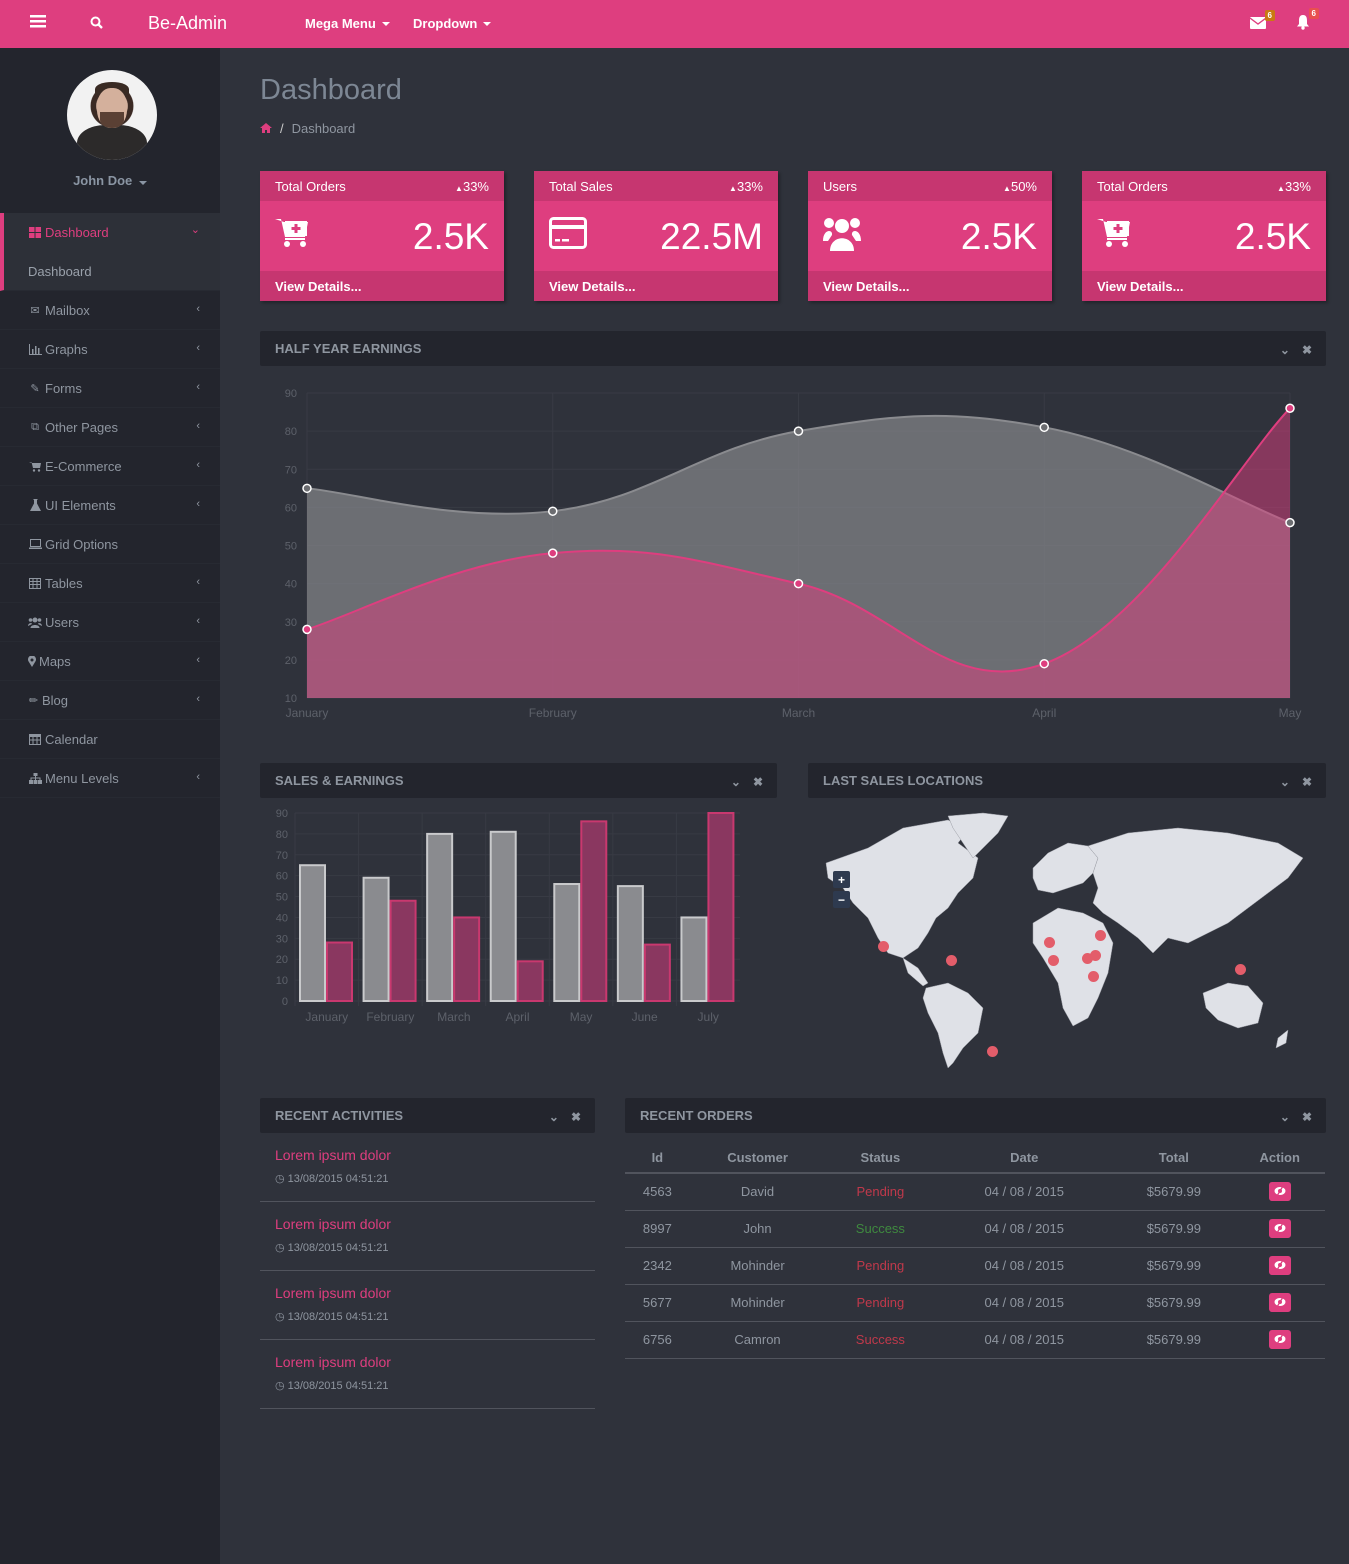 The height and width of the screenshot is (1564, 1349). What do you see at coordinates (110, 180) in the screenshot?
I see `user-menu-toggle: John Doe` at bounding box center [110, 180].